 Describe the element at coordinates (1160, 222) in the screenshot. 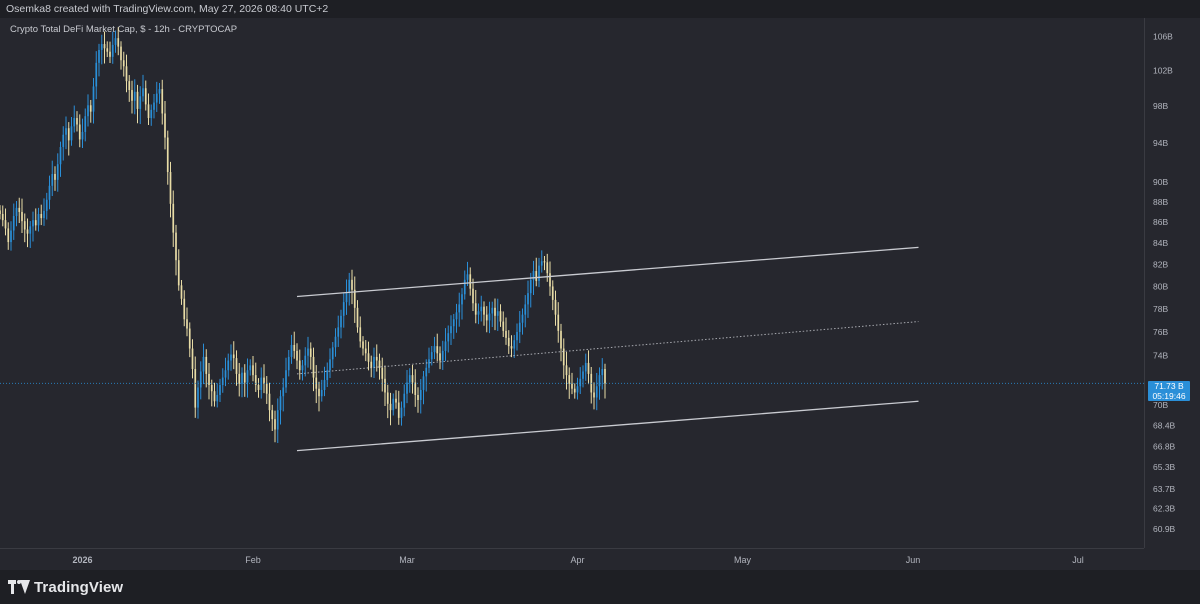

I see `price-tick-label: 86B` at that location.